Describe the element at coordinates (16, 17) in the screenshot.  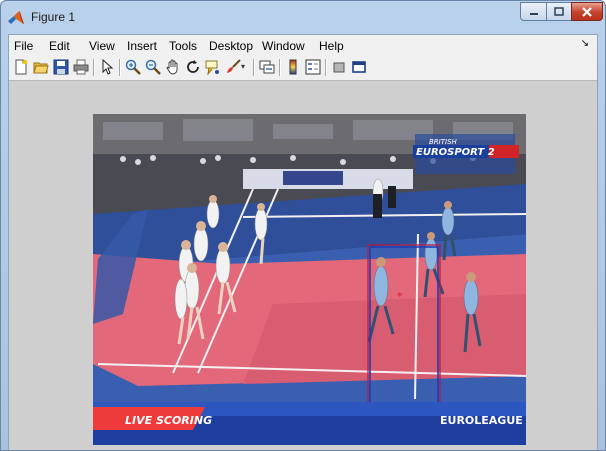
I see `matlab-logo-icon` at that location.